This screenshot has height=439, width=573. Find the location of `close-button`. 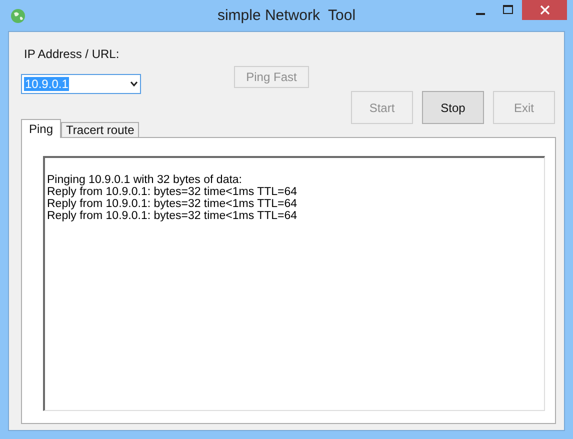

close-button is located at coordinates (544, 10).